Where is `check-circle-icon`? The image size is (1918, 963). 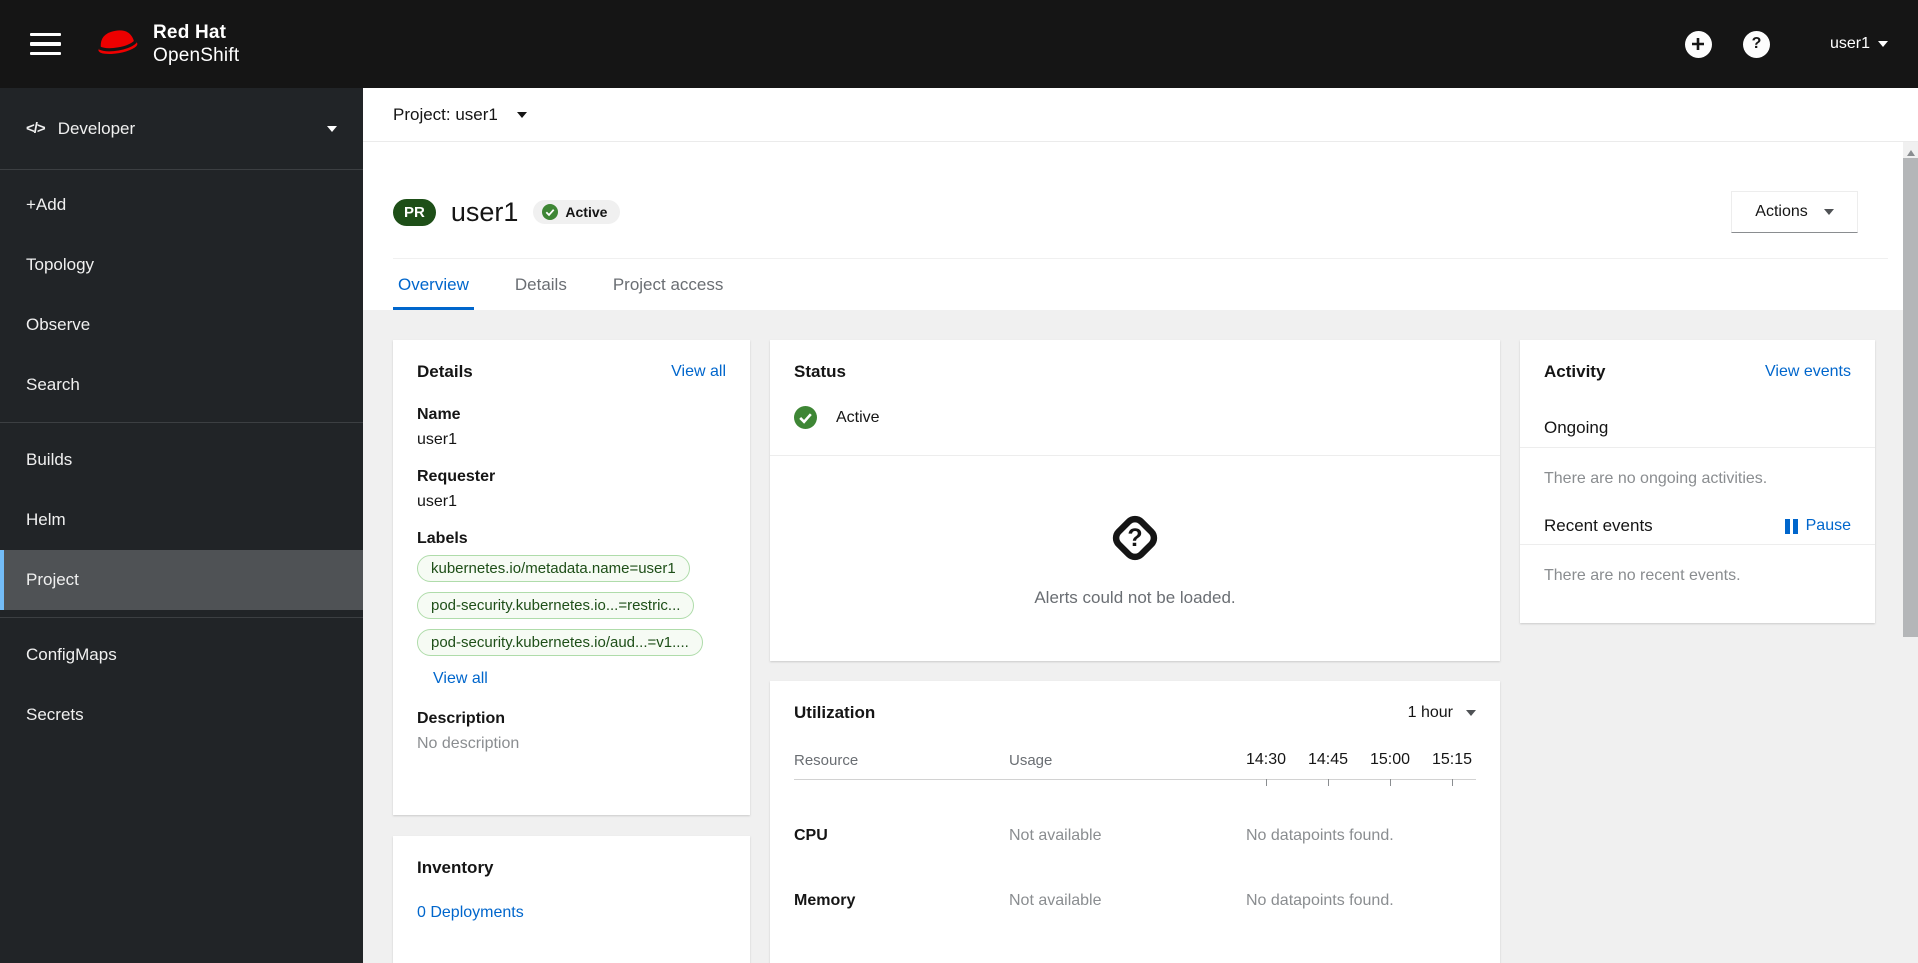
check-circle-icon is located at coordinates (805, 417).